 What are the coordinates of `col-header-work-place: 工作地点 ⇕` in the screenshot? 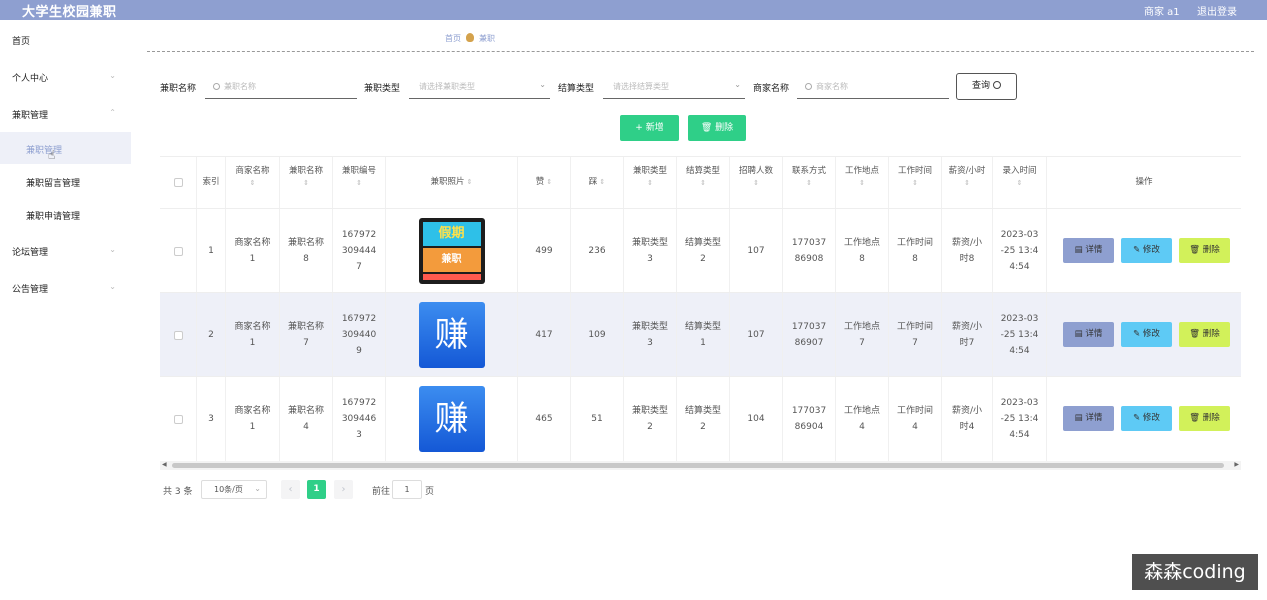 It's located at (862, 182).